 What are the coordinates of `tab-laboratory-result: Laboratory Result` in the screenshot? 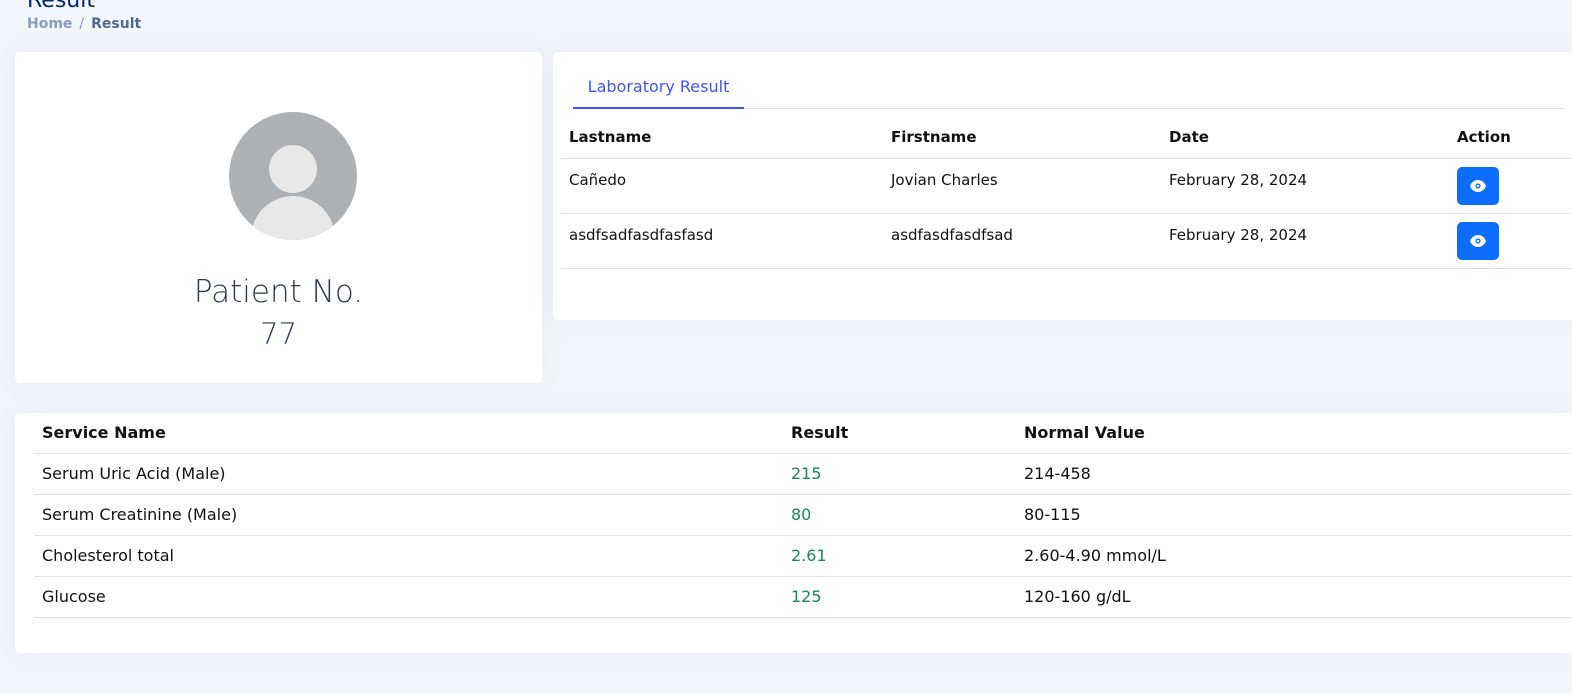 It's located at (658, 90).